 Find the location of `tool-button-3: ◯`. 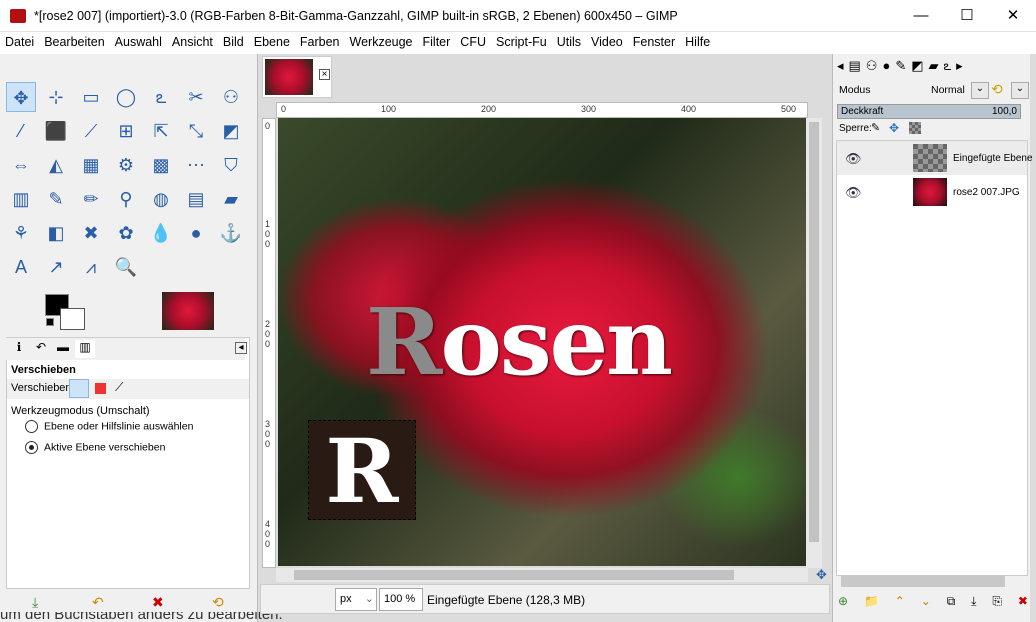

tool-button-3: ◯ is located at coordinates (126, 97).